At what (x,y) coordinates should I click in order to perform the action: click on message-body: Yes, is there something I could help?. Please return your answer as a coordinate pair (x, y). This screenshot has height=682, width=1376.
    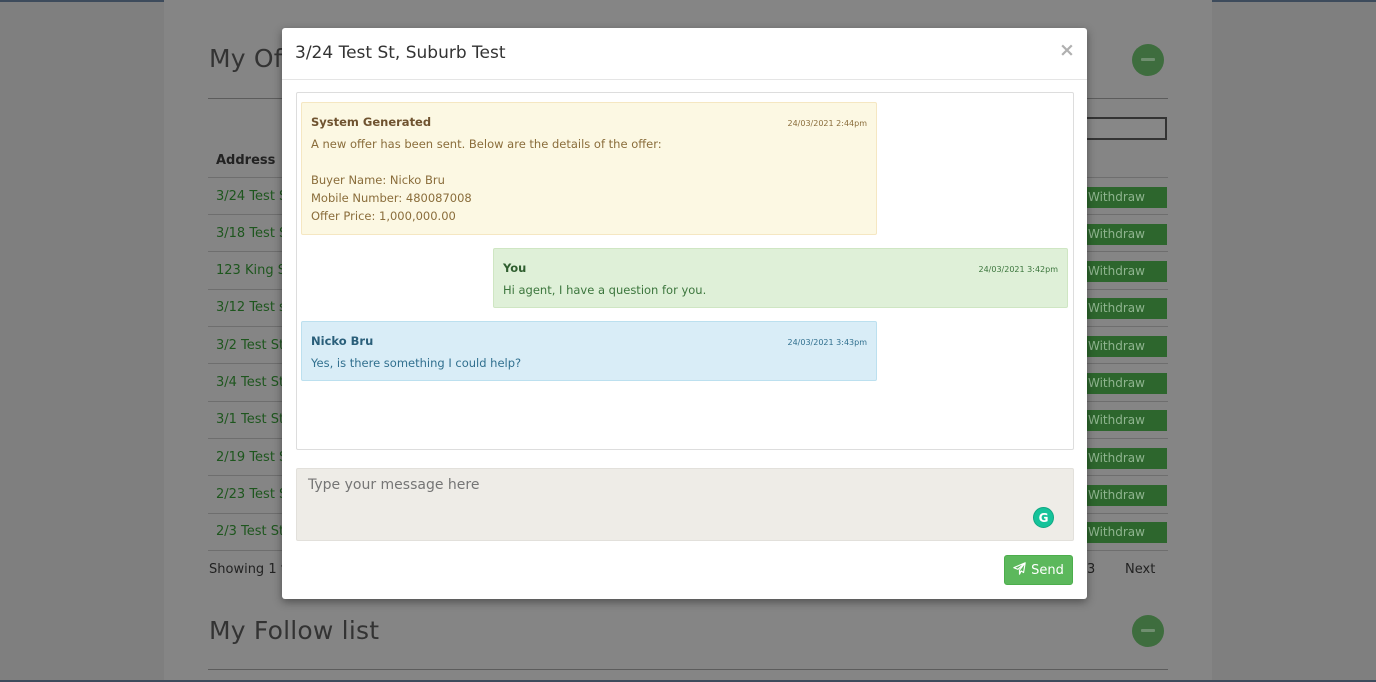
    Looking at the image, I should click on (416, 363).